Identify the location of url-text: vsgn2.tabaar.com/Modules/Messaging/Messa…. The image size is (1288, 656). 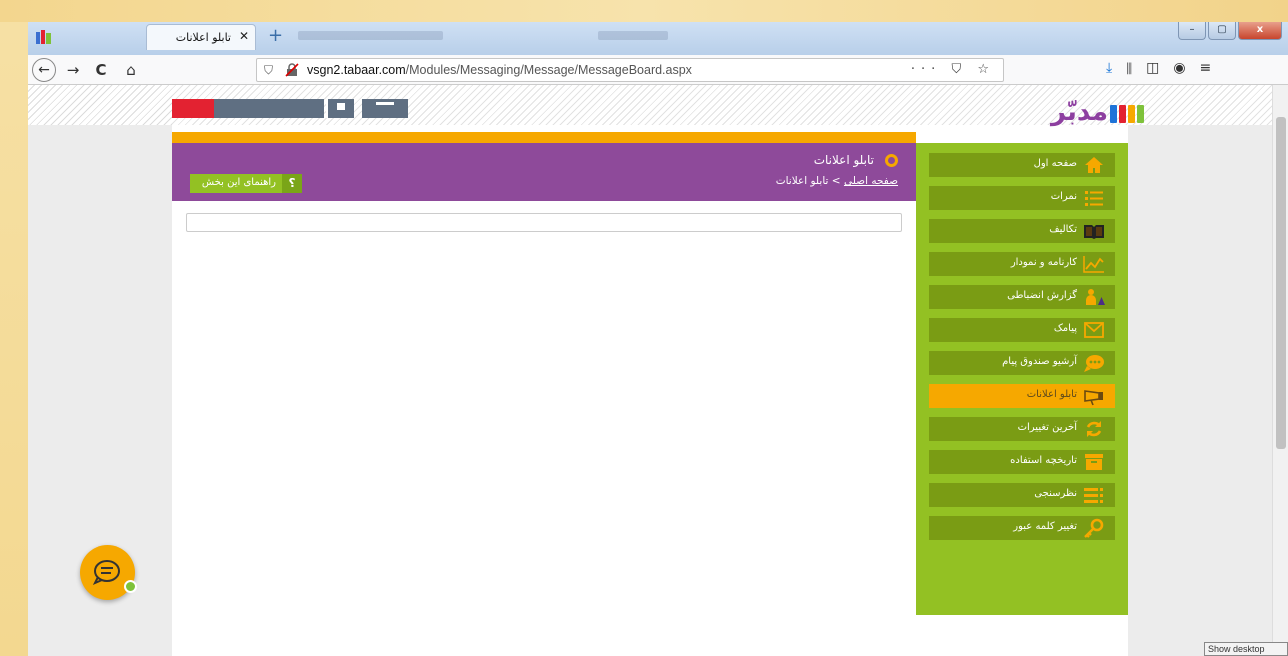
(499, 70).